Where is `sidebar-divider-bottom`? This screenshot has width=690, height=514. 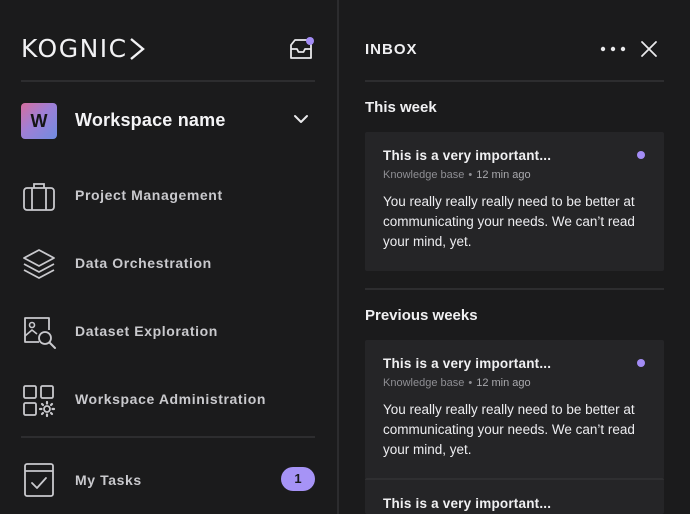 sidebar-divider-bottom is located at coordinates (168, 437).